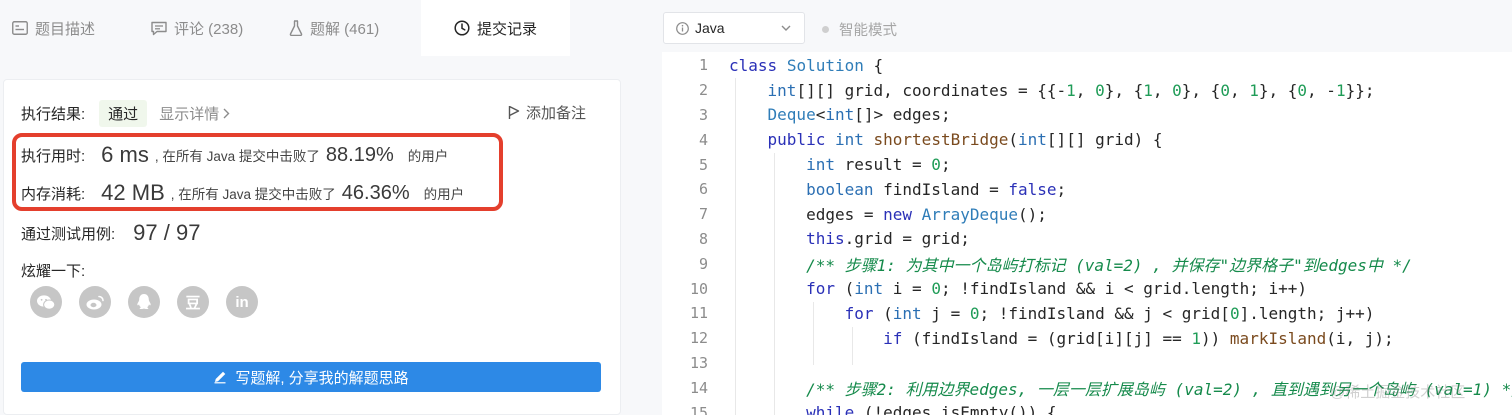  I want to click on tab-description: 题目描述, so click(70, 28).